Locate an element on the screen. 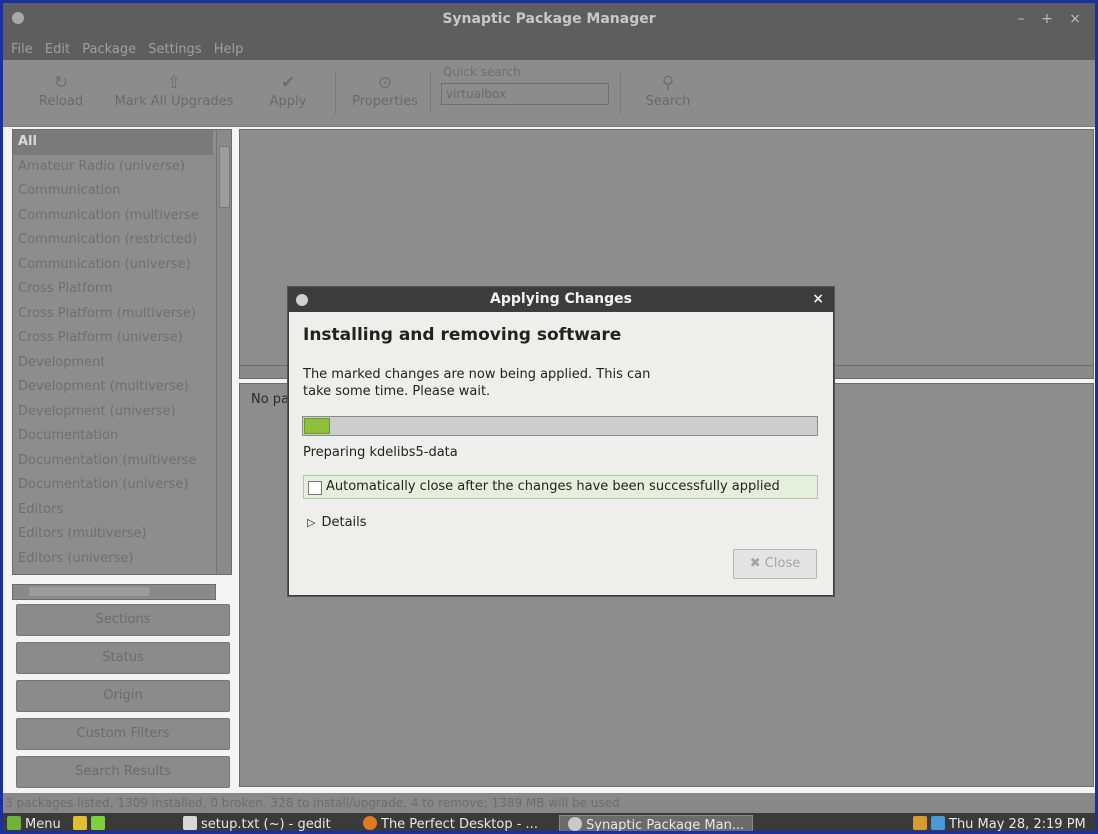 This screenshot has height=834, width=1098. properties-label: Properties is located at coordinates (385, 101).